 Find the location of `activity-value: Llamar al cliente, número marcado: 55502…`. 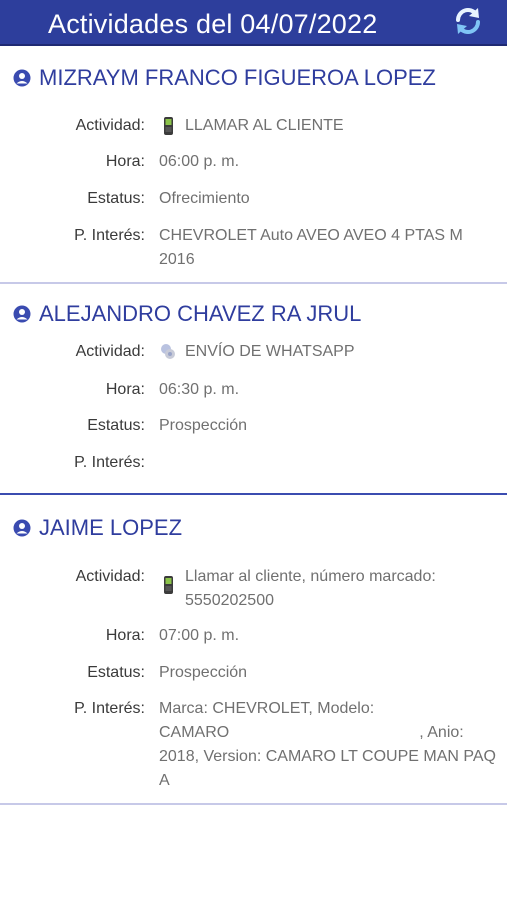

activity-value: Llamar al cliente, número marcado: 55502… is located at coordinates (342, 589).